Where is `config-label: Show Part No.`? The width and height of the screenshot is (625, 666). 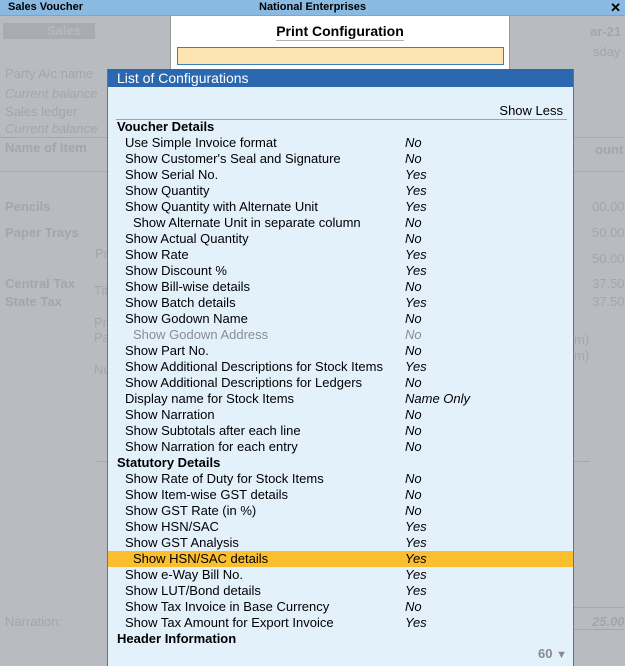 config-label: Show Part No. is located at coordinates (167, 350).